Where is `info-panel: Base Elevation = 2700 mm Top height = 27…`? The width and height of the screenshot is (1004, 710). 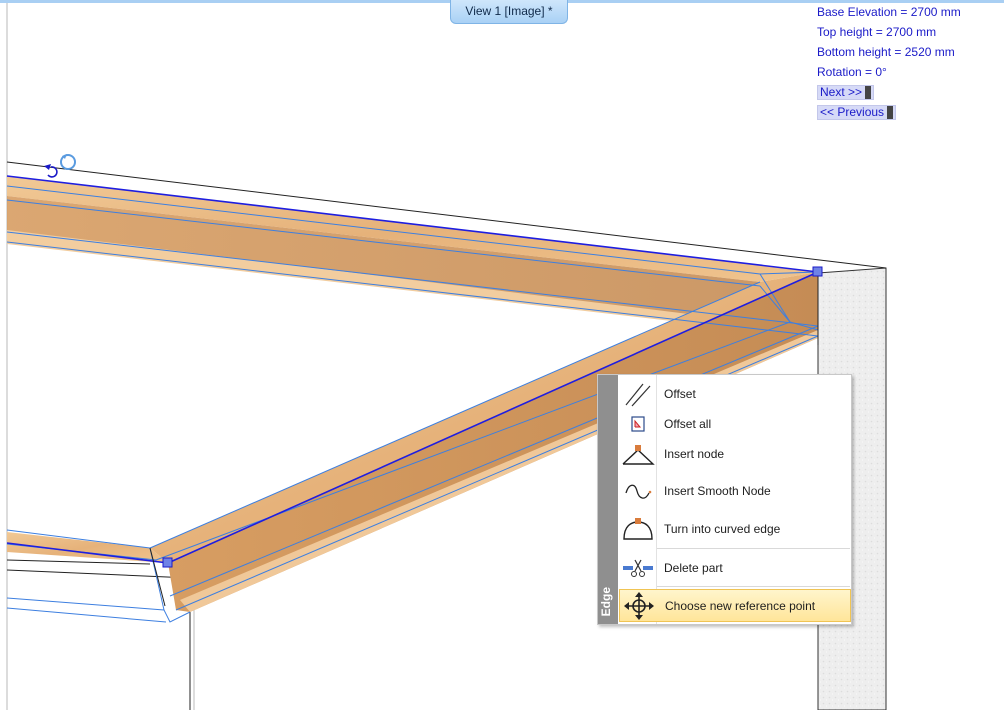 info-panel: Base Elevation = 2700 mm Top height = 27… is located at coordinates (909, 62).